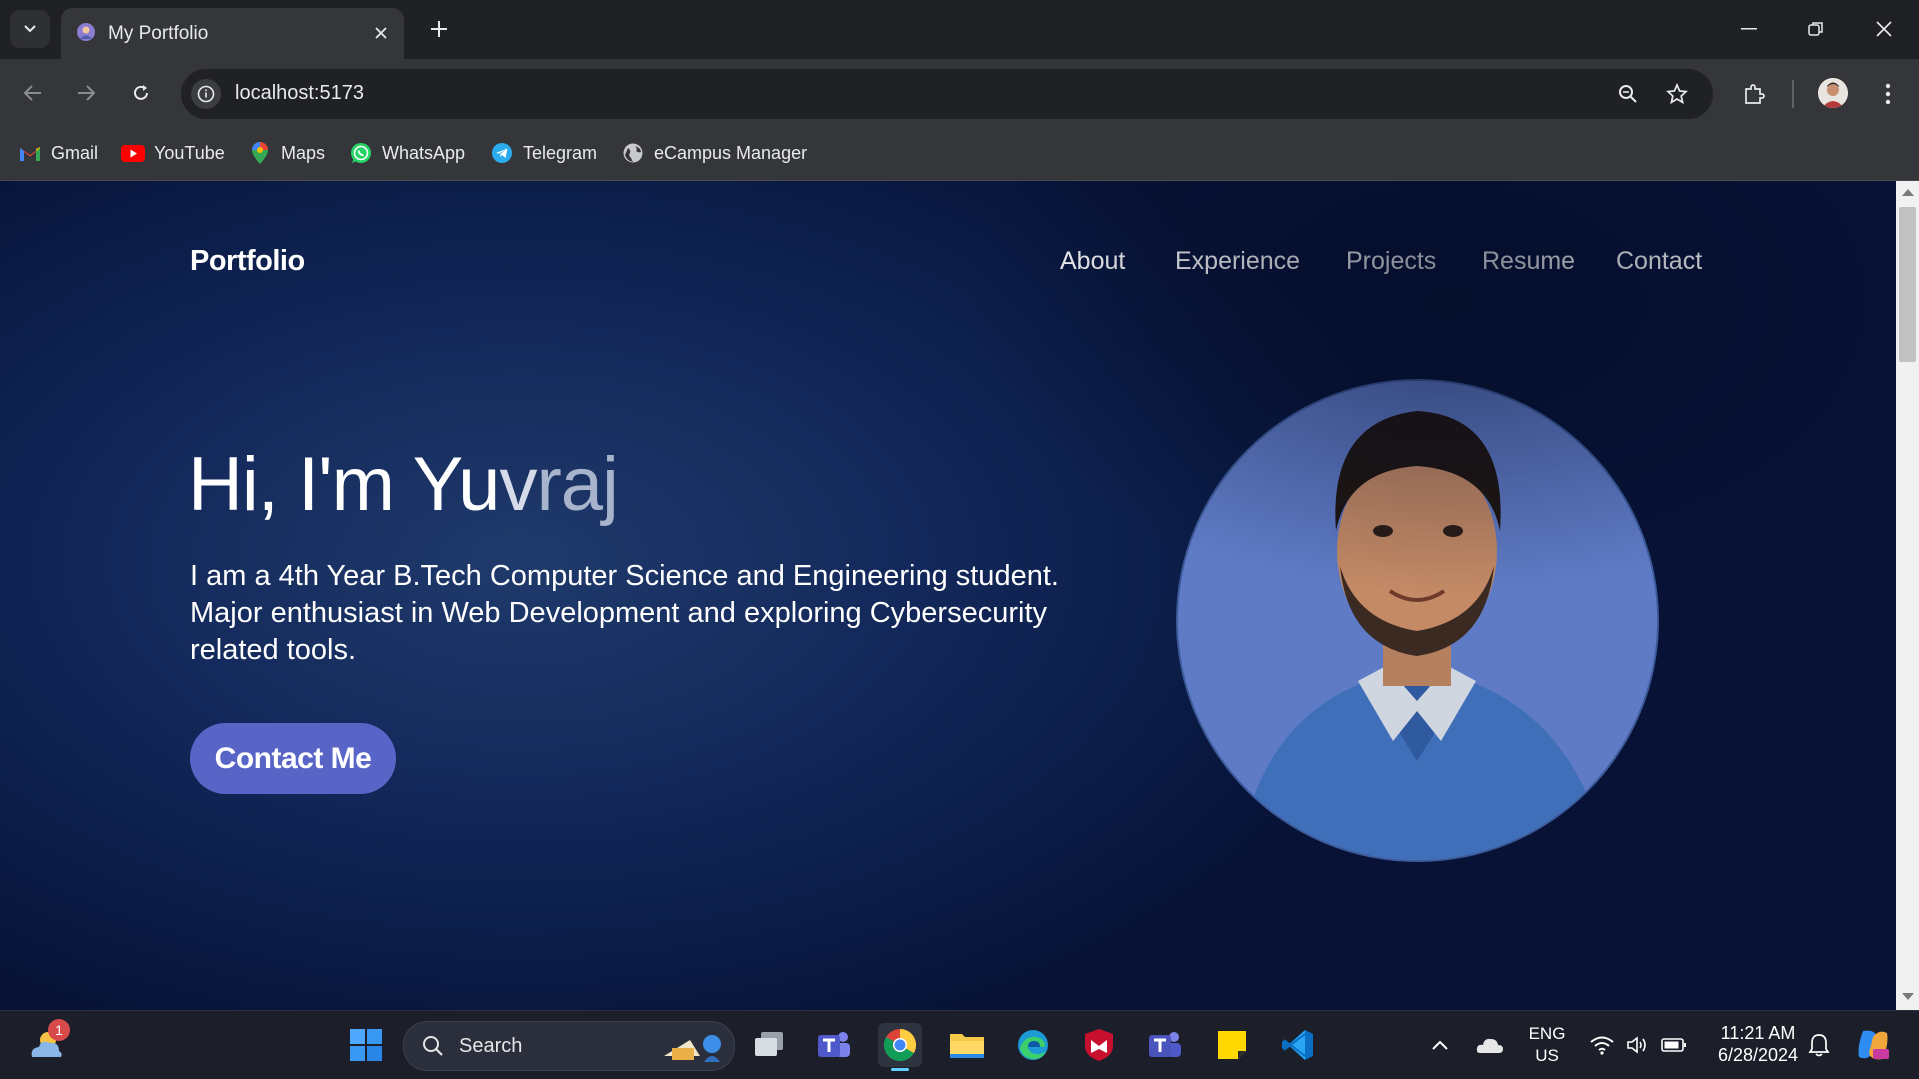 This screenshot has height=1079, width=1919. I want to click on chevron-down-icon, so click(30, 29).